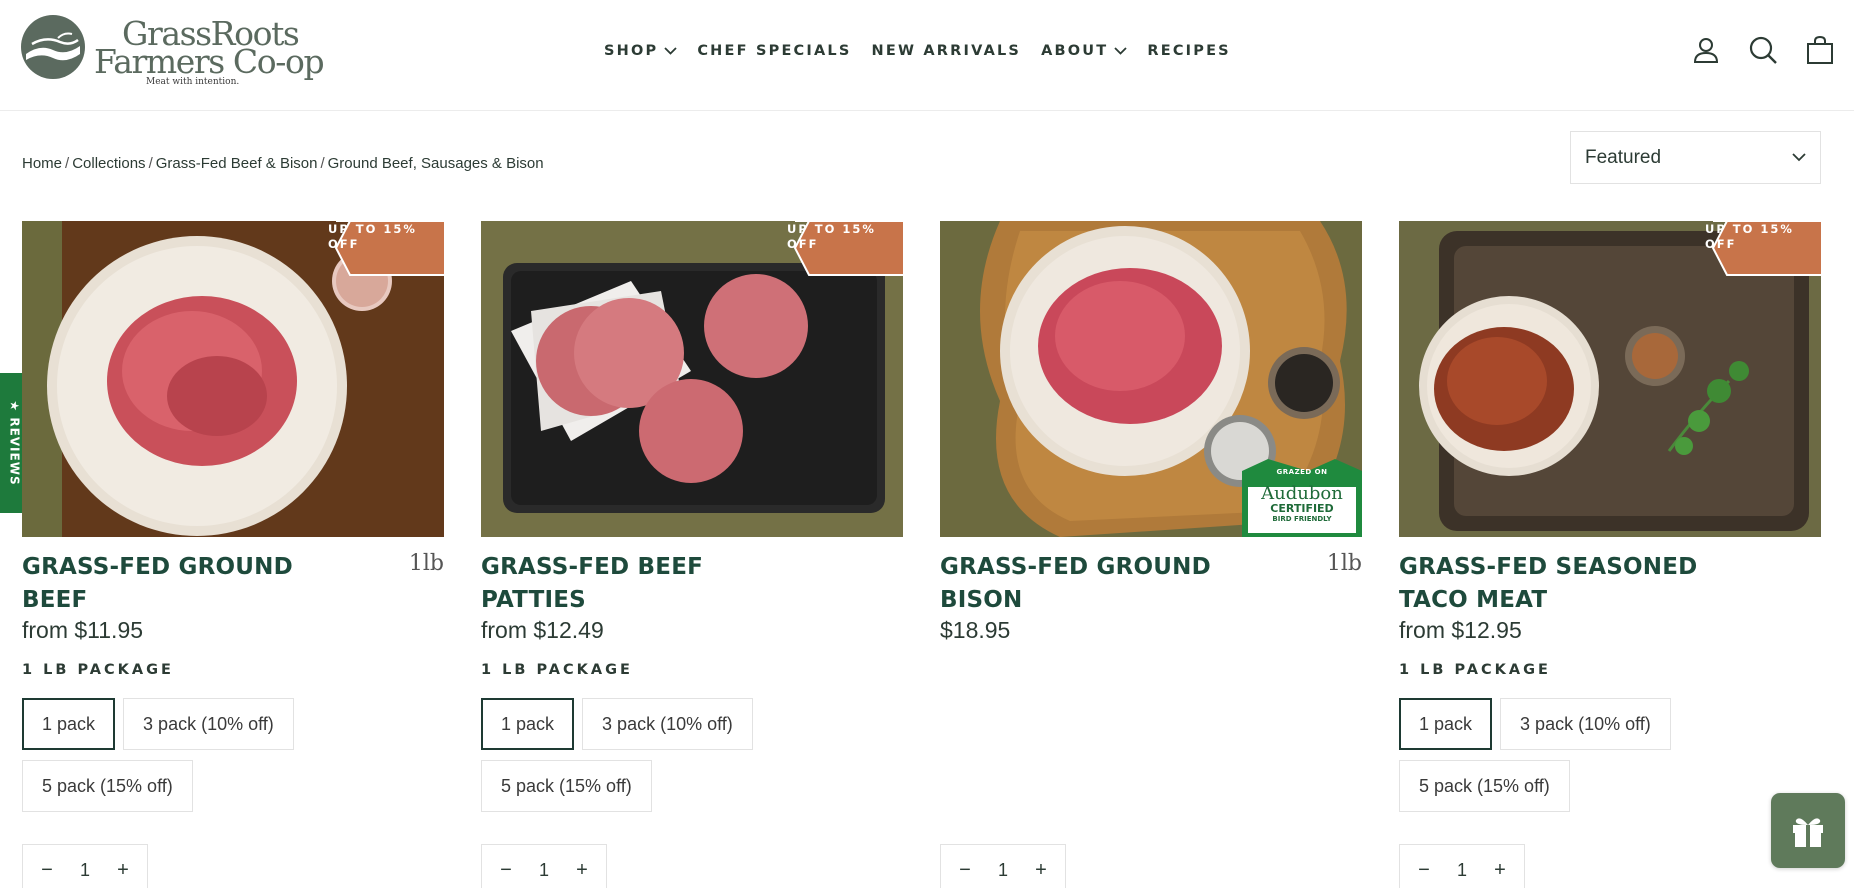  I want to click on product-title-row: GRASS-FED BEEF PATTIES, so click(692, 584).